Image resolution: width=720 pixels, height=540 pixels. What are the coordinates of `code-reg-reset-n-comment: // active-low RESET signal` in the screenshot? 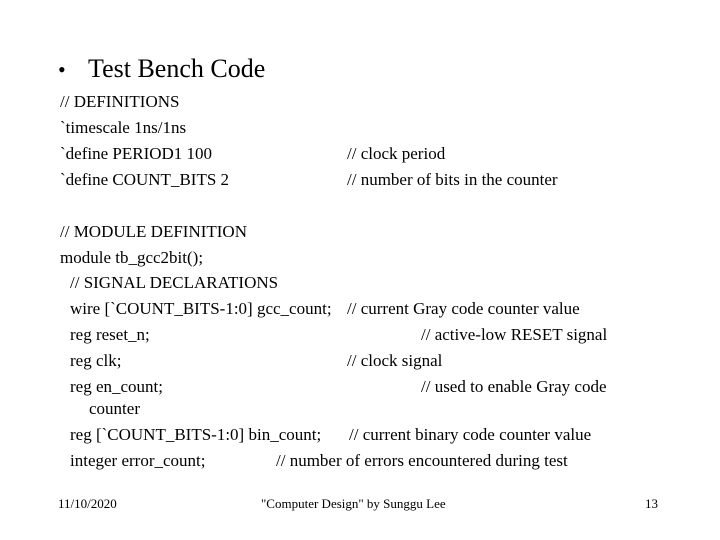 It's located at (514, 334).